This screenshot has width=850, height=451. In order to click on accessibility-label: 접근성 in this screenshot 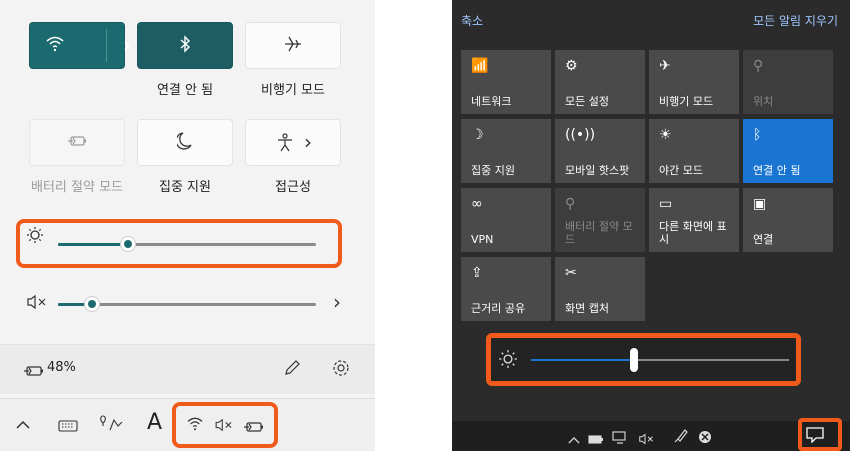, I will do `click(293, 187)`.